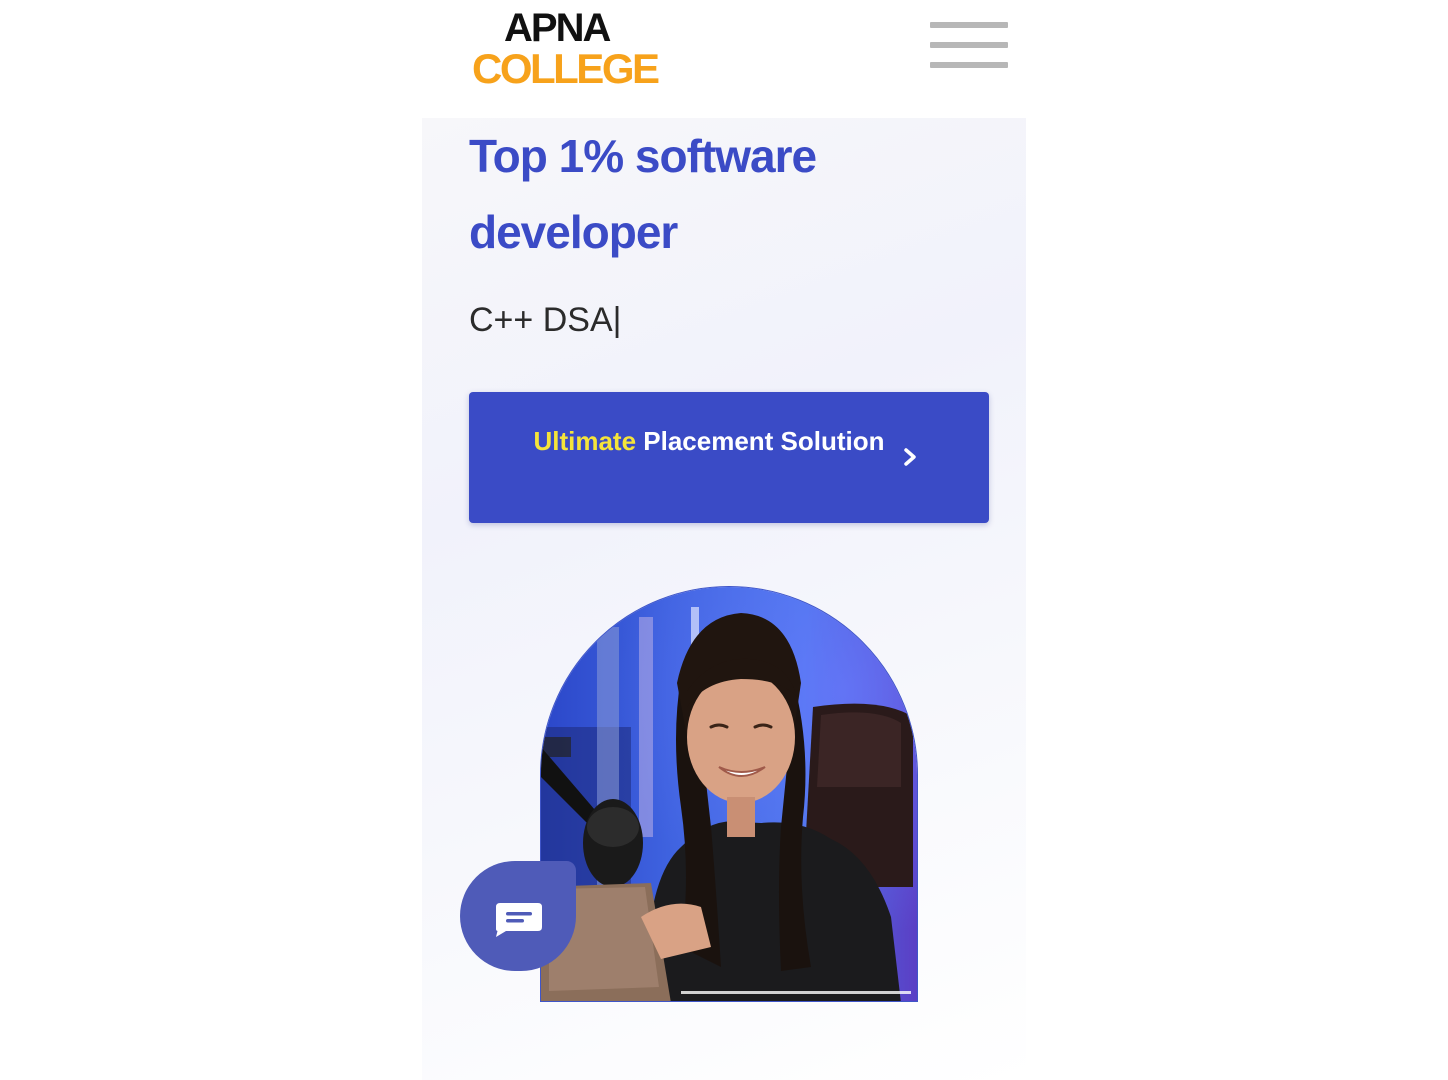 The width and height of the screenshot is (1448, 1080). Describe the element at coordinates (643, 194) in the screenshot. I see `hero-headline: Top 1% software developer` at that location.